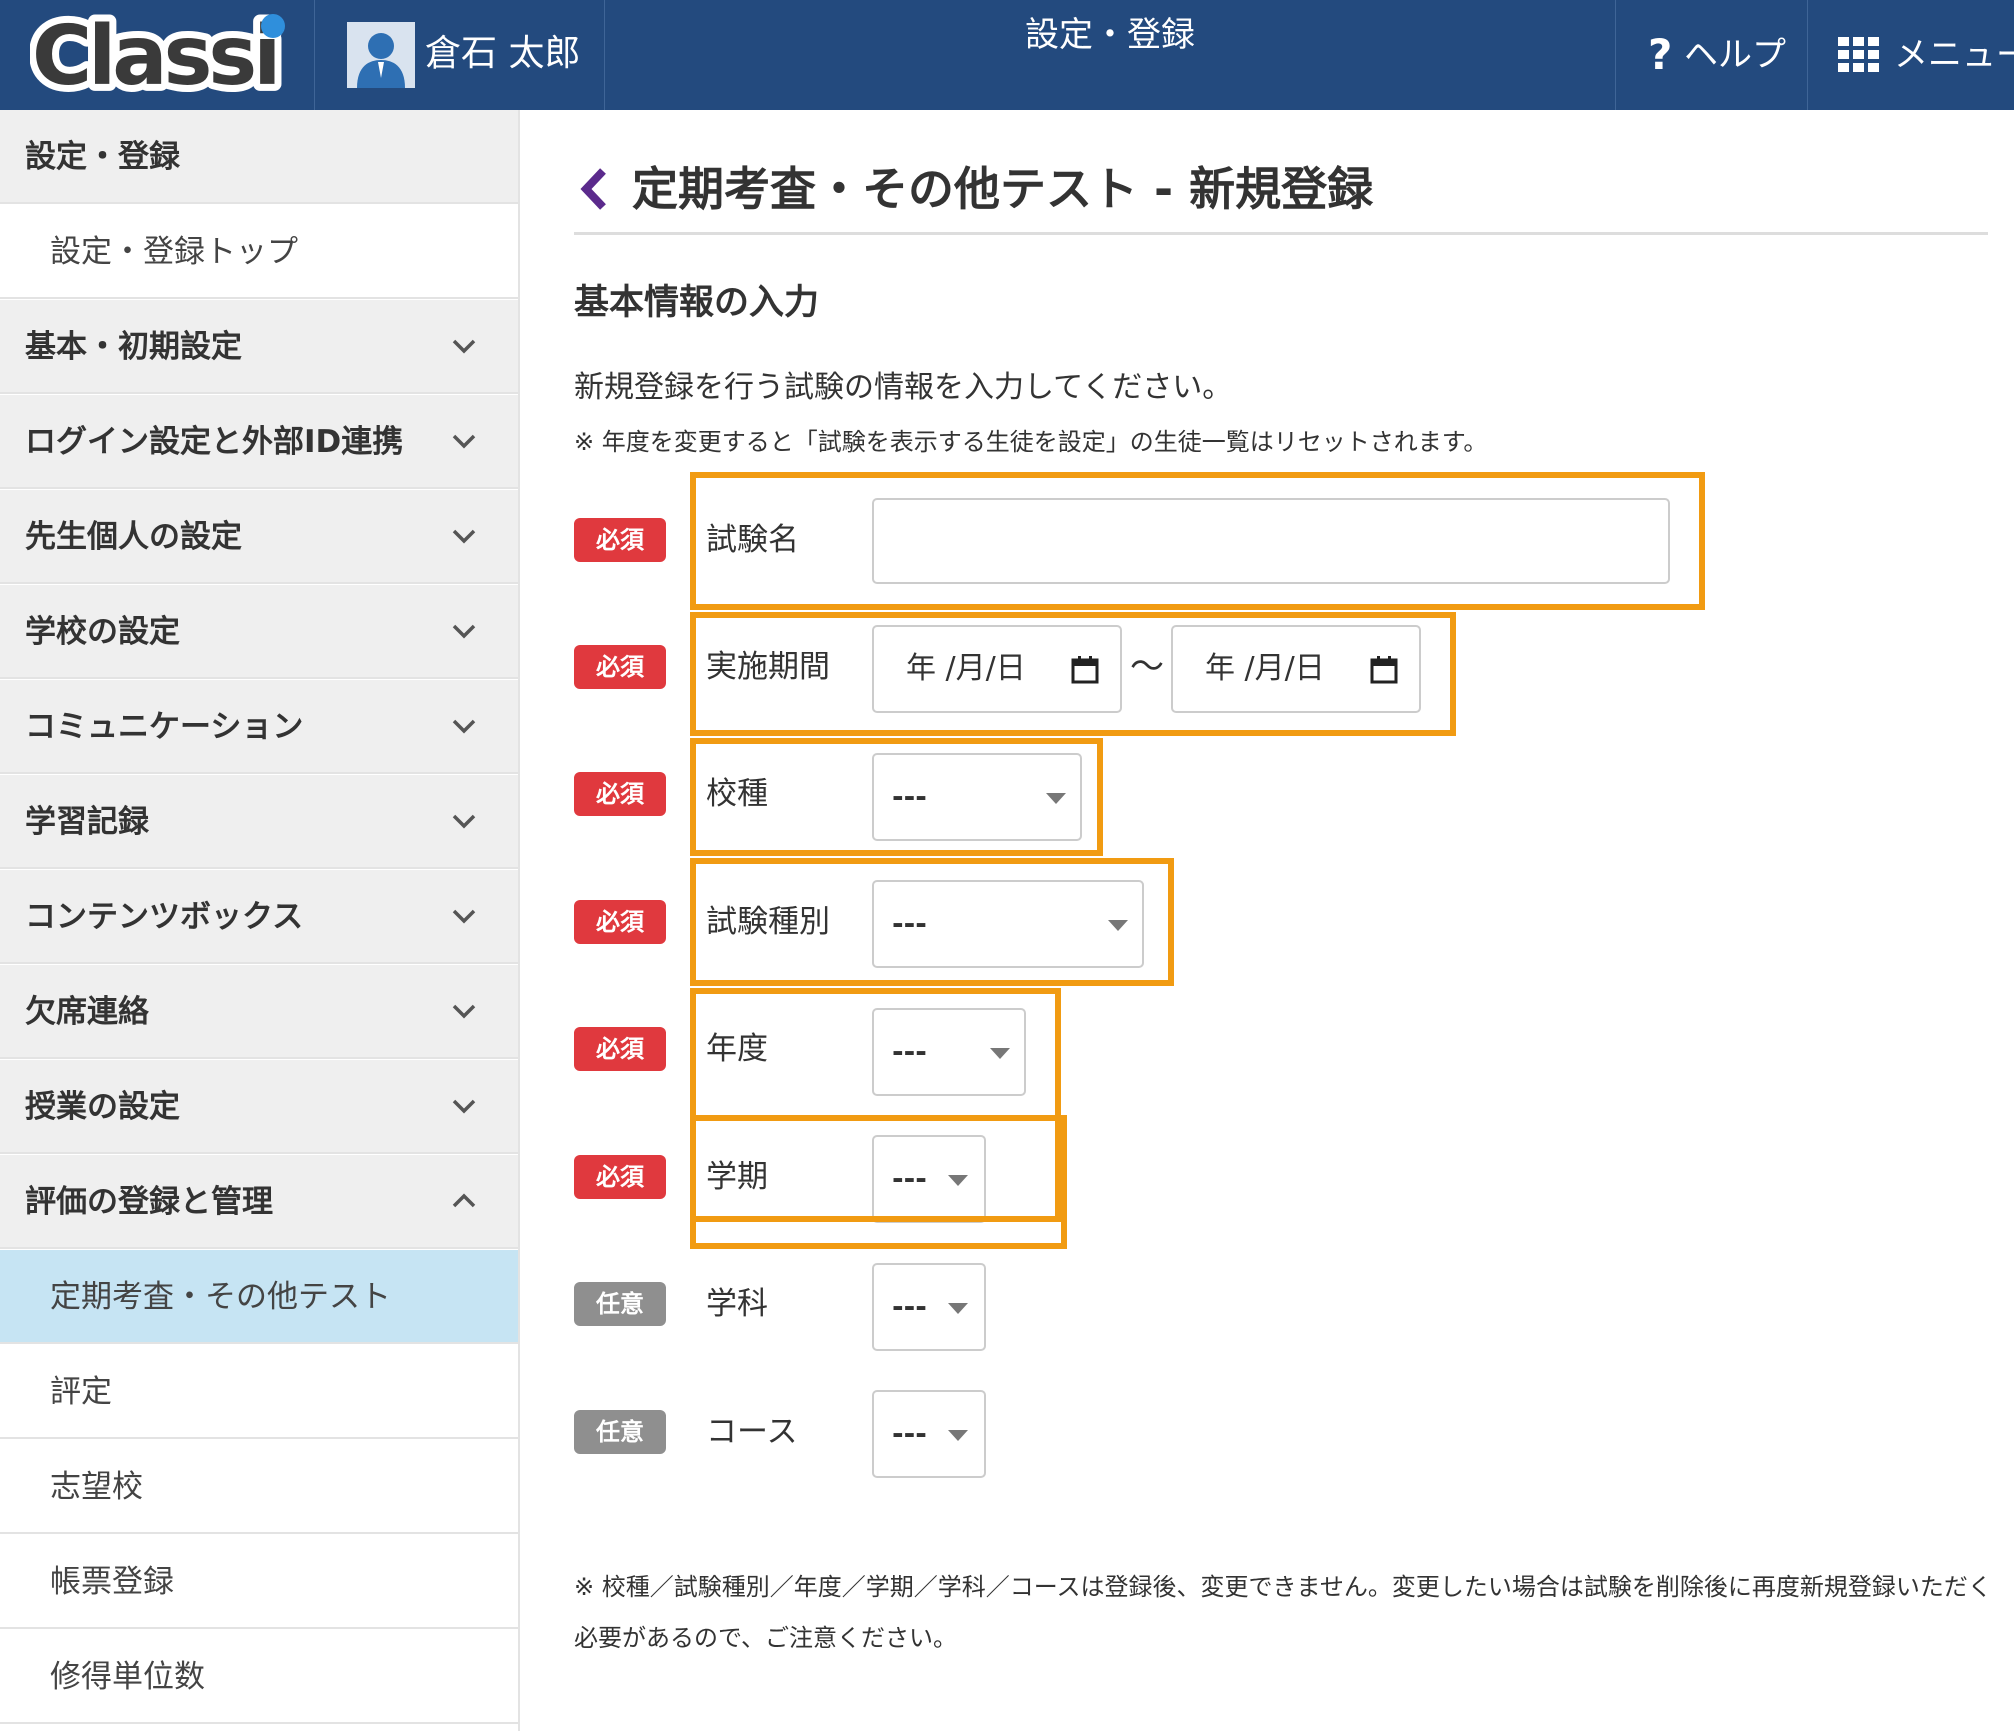  Describe the element at coordinates (154, 56) in the screenshot. I see `logo-text: Classi` at that location.